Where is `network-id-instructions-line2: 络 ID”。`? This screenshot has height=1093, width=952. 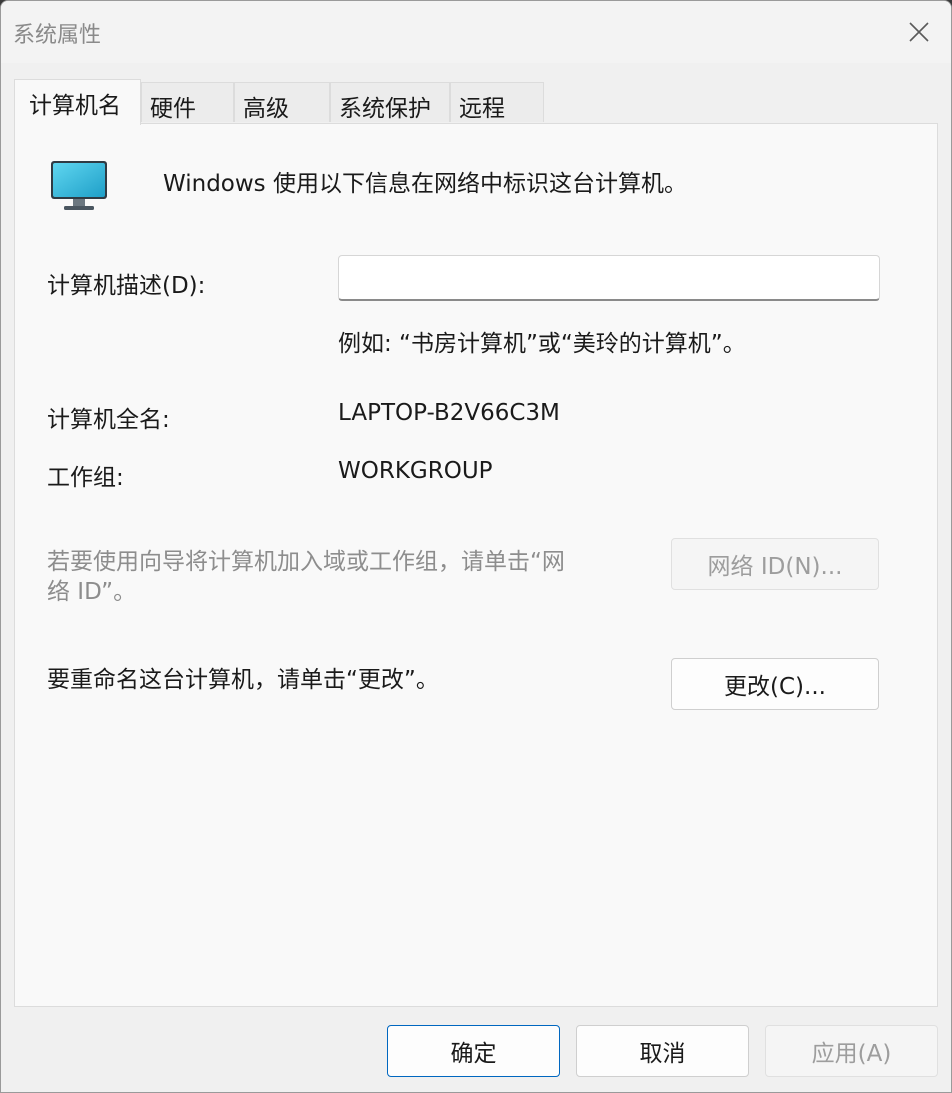 network-id-instructions-line2: 络 ID”。 is located at coordinates (92, 592).